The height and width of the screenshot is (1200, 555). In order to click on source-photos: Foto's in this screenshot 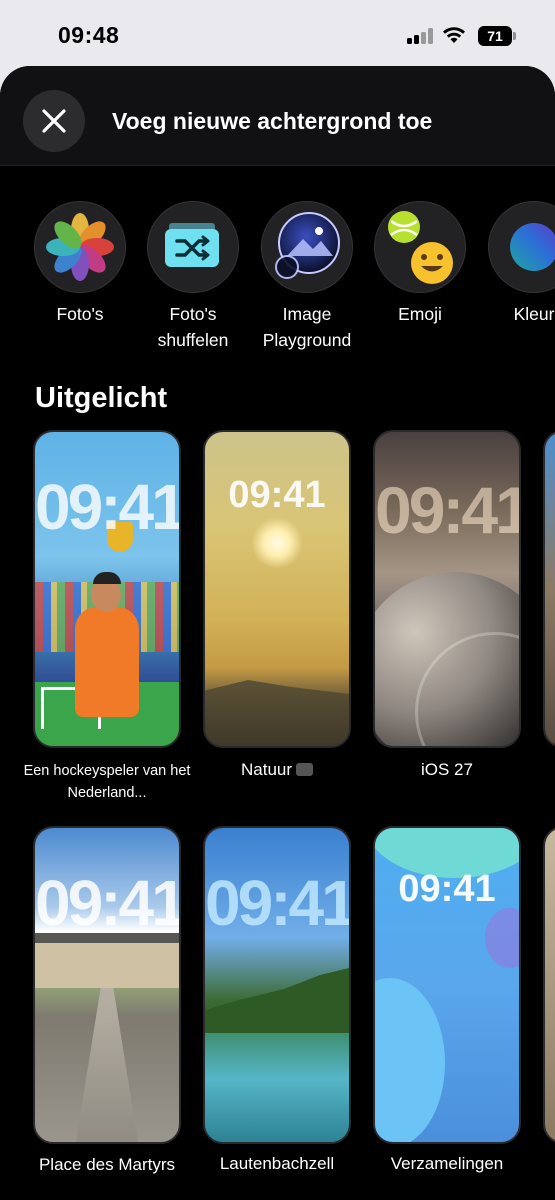, I will do `click(80, 264)`.